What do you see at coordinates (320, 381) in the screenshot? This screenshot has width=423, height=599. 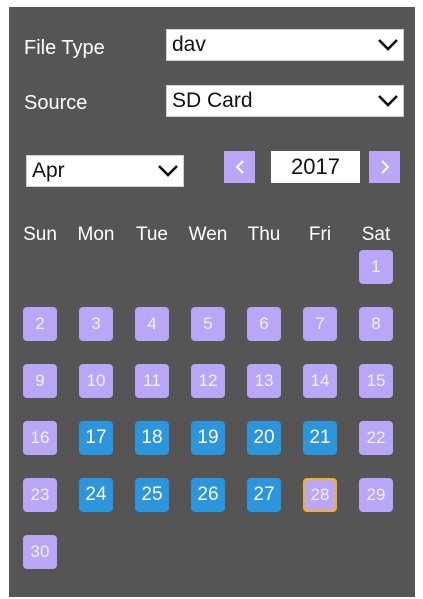 I see `calendar-day-14: 14` at bounding box center [320, 381].